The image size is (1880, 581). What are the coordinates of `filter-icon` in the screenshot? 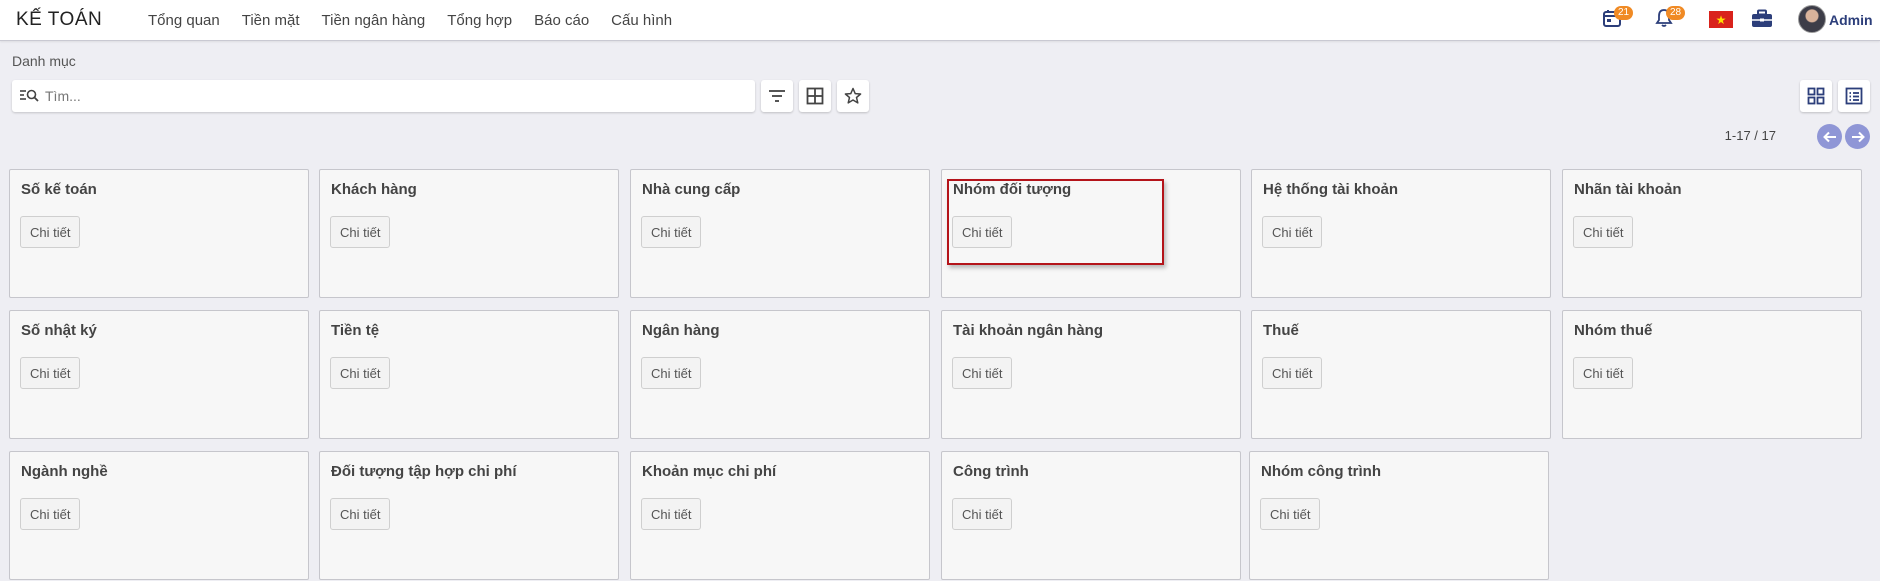 It's located at (777, 96).